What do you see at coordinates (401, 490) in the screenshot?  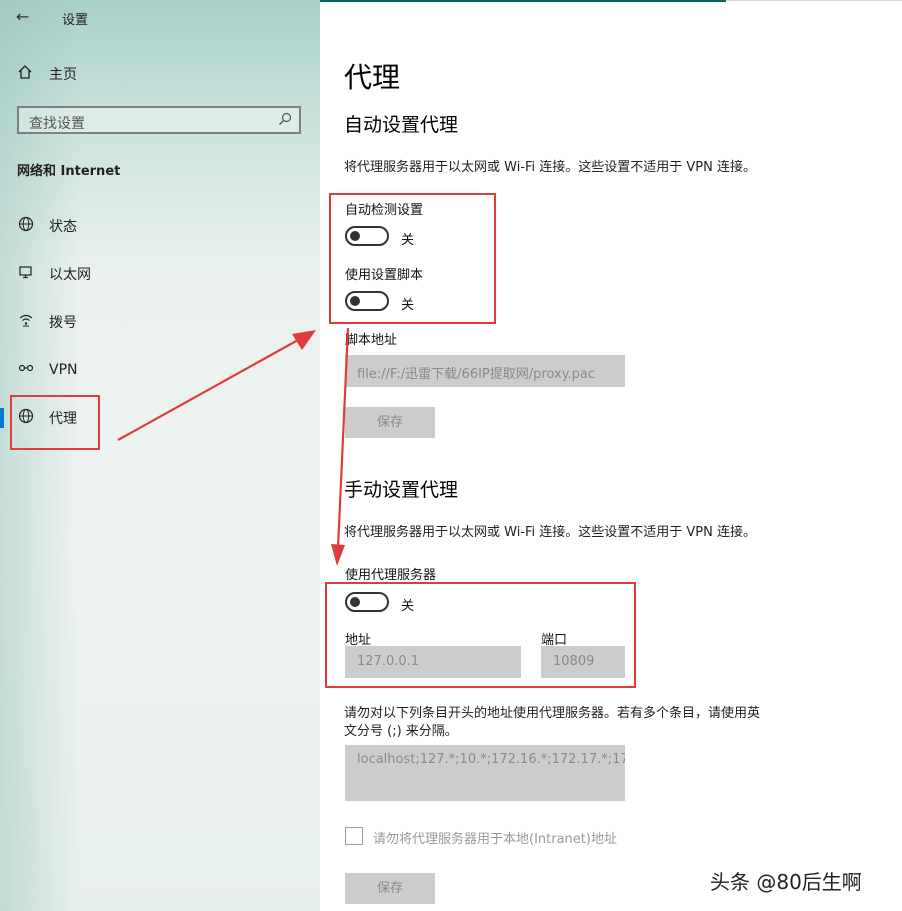 I see `manual-proxy-heading: 手动设置代理` at bounding box center [401, 490].